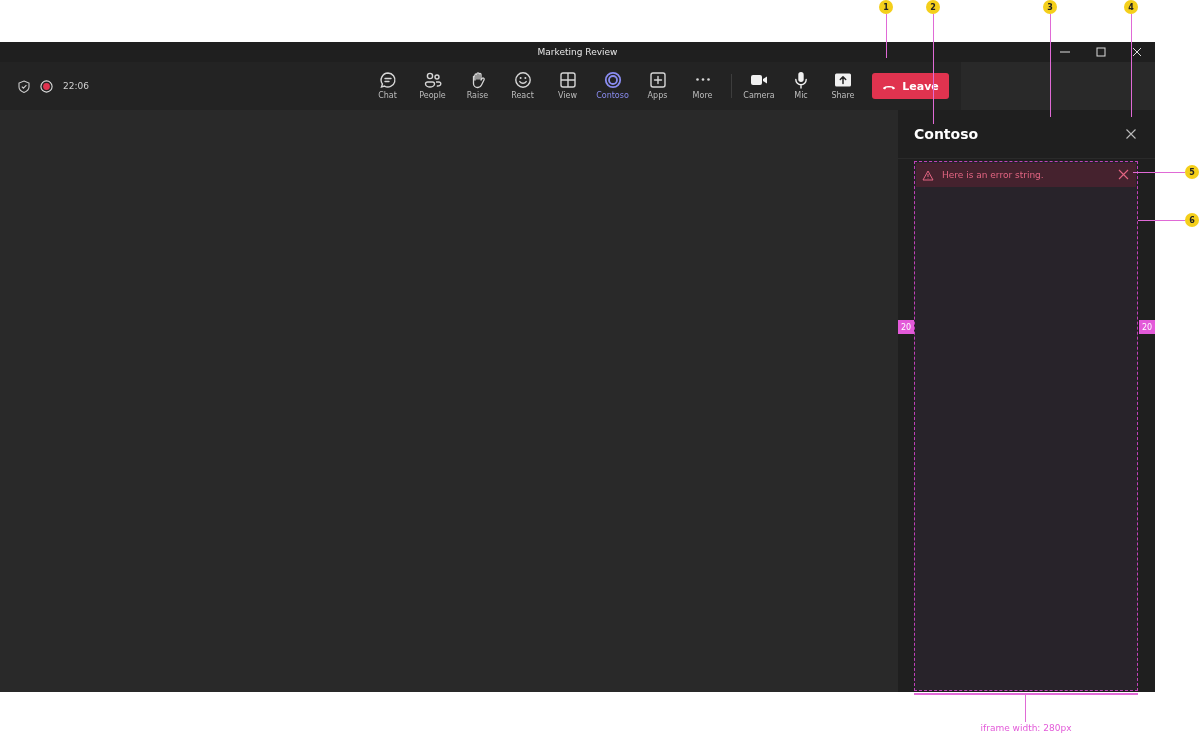 The width and height of the screenshot is (1200, 739). I want to click on callout-marker: 1, so click(886, 7).